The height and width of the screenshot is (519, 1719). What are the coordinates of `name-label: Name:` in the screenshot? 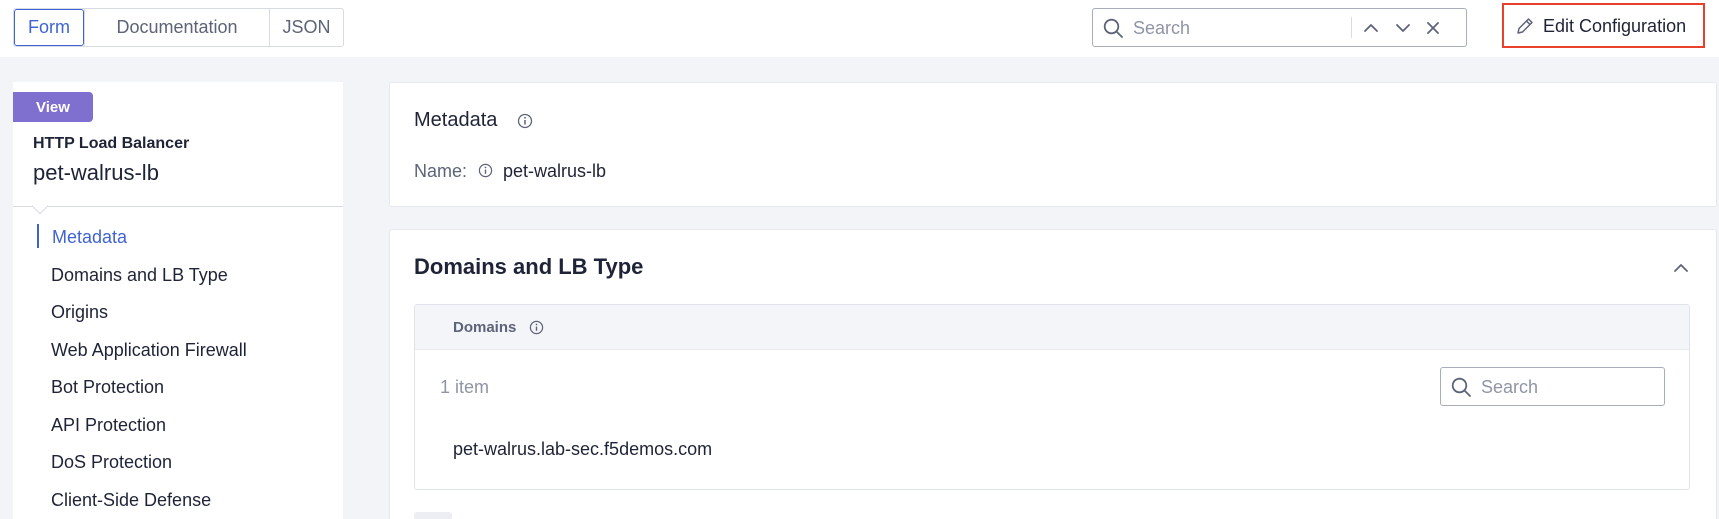 It's located at (441, 171).